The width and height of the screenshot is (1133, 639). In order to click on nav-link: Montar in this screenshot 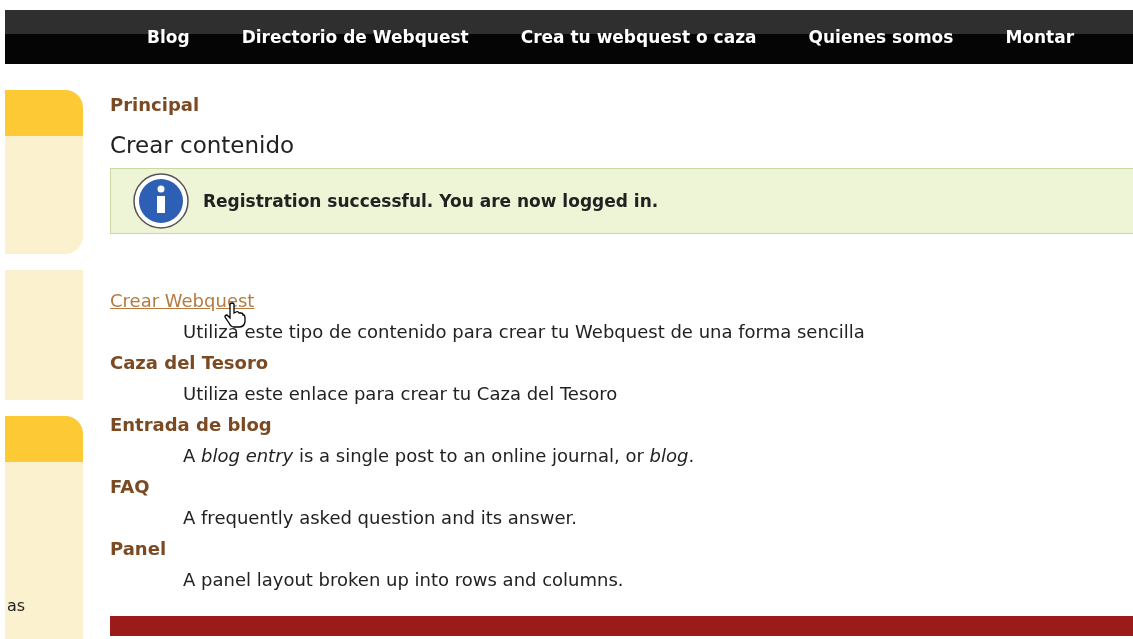, I will do `click(1040, 37)`.